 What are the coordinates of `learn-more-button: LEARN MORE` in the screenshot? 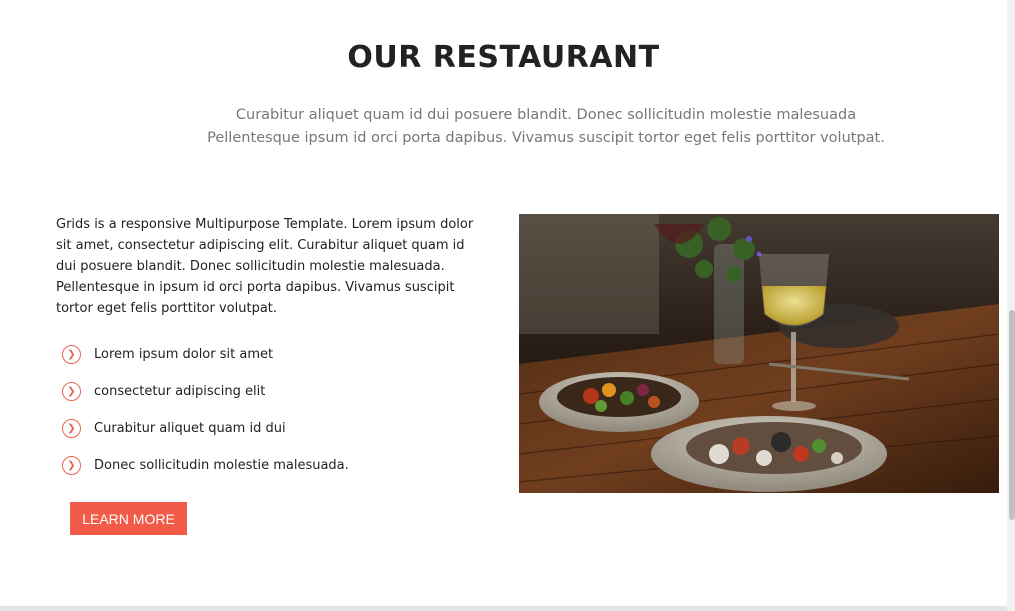 It's located at (128, 518).